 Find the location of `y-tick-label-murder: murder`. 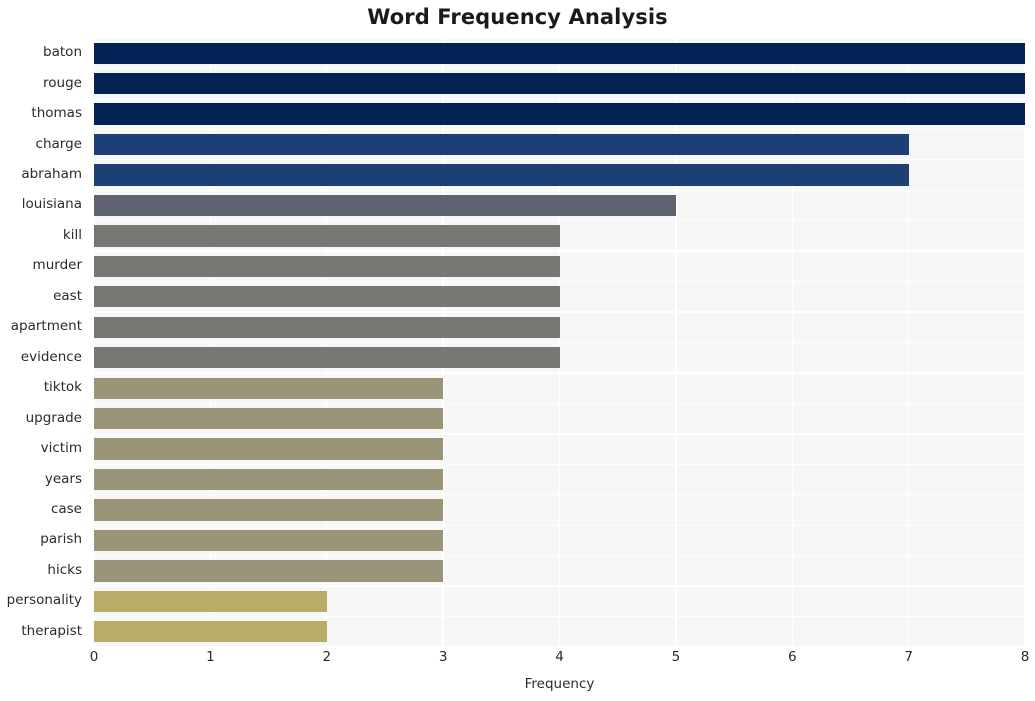

y-tick-label-murder: murder is located at coordinates (57, 265).